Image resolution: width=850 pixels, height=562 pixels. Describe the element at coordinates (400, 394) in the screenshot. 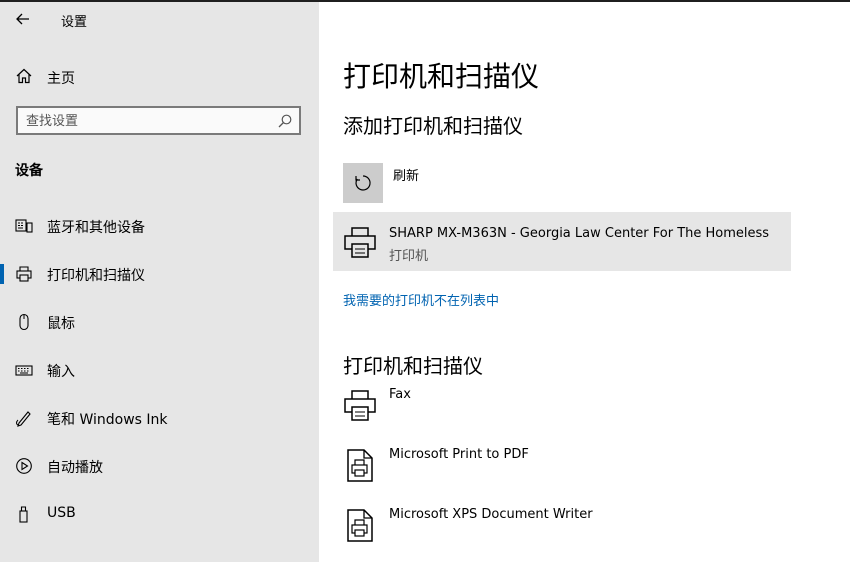

I see `device-name: Fax` at that location.